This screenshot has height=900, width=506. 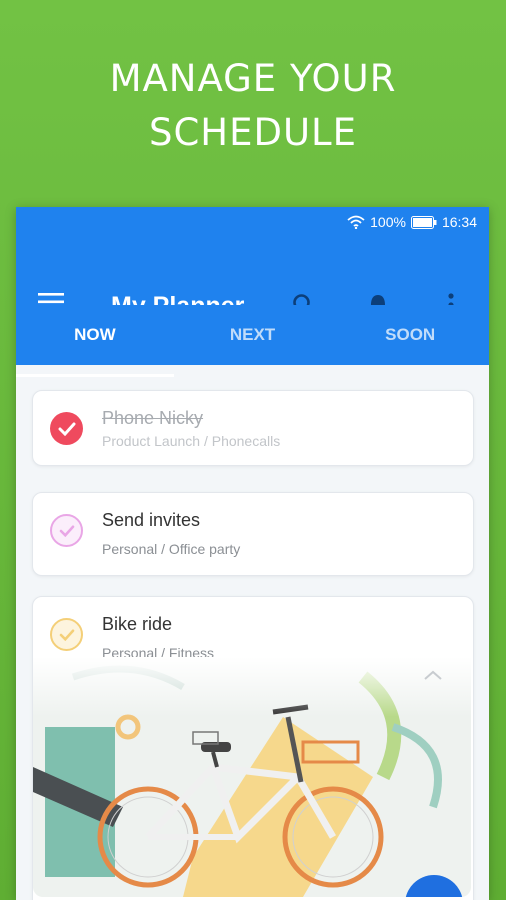 I want to click on task-title: Bike ride, so click(x=137, y=624).